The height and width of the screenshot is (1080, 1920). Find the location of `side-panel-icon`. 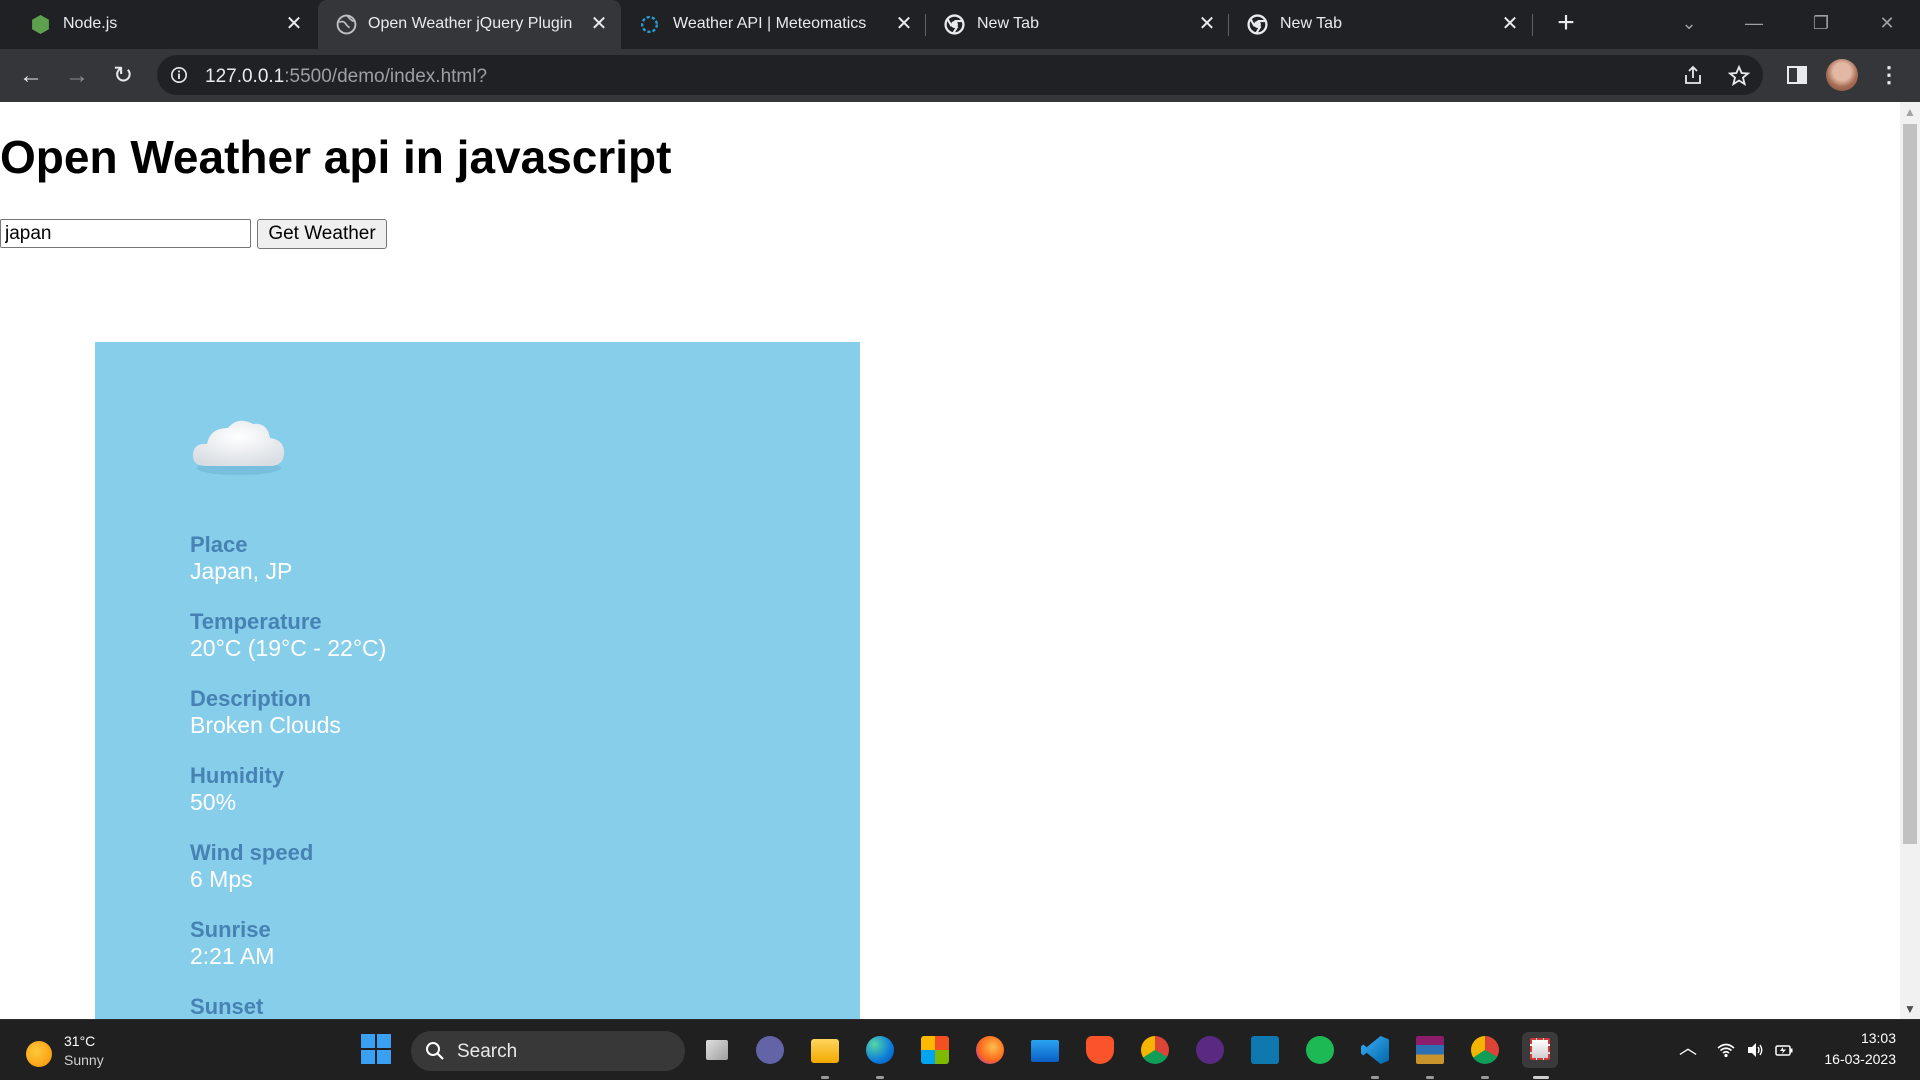

side-panel-icon is located at coordinates (1797, 75).